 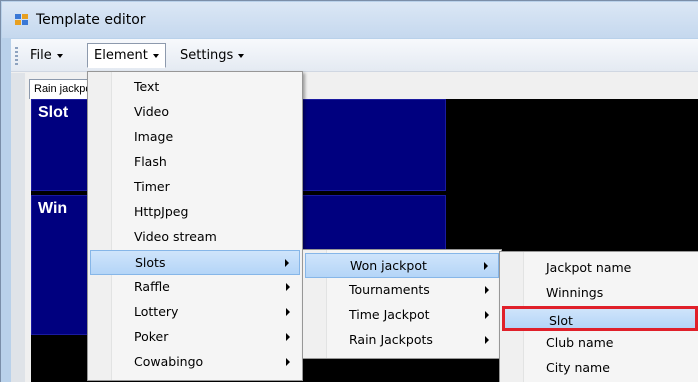 I want to click on menu-item-rain-jackpots: Rain Jackpots, so click(x=402, y=340).